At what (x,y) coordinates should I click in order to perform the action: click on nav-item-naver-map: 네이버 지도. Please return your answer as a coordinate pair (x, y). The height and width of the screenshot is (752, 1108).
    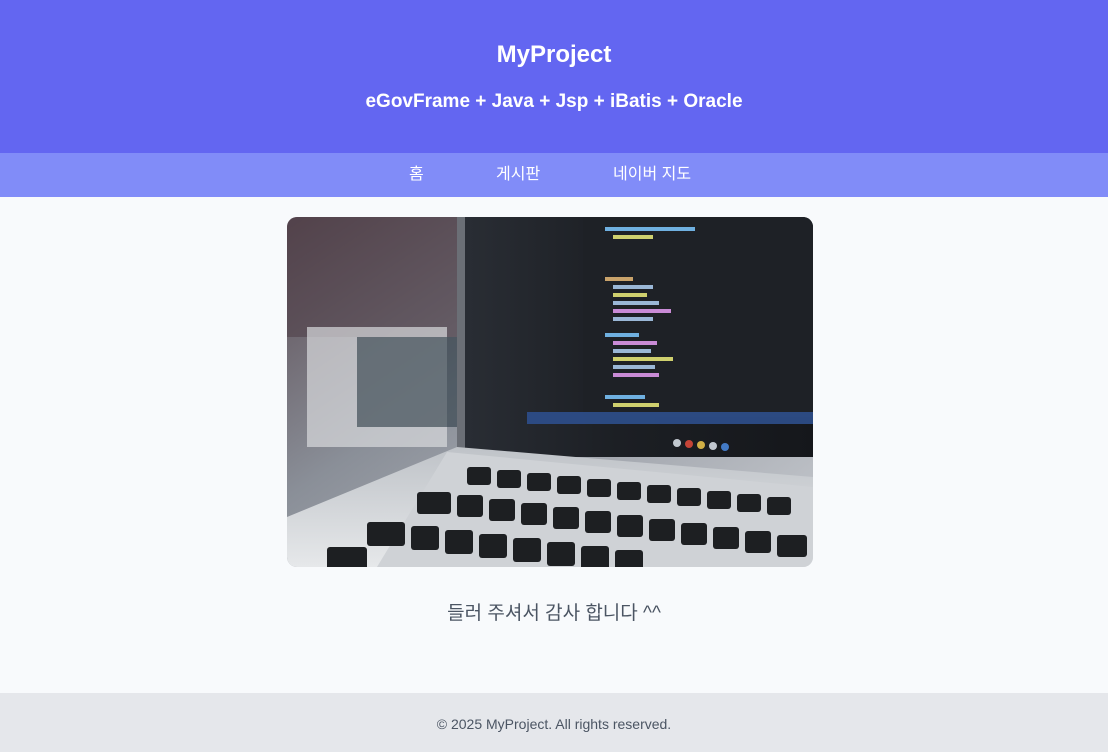
    Looking at the image, I should click on (652, 175).